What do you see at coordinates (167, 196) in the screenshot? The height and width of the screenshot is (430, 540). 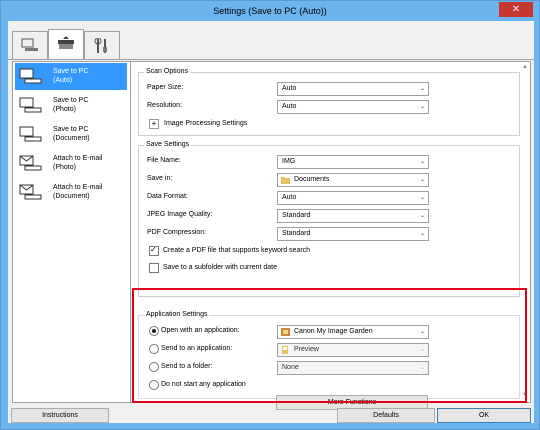 I see `data-format-label: Data Format:` at bounding box center [167, 196].